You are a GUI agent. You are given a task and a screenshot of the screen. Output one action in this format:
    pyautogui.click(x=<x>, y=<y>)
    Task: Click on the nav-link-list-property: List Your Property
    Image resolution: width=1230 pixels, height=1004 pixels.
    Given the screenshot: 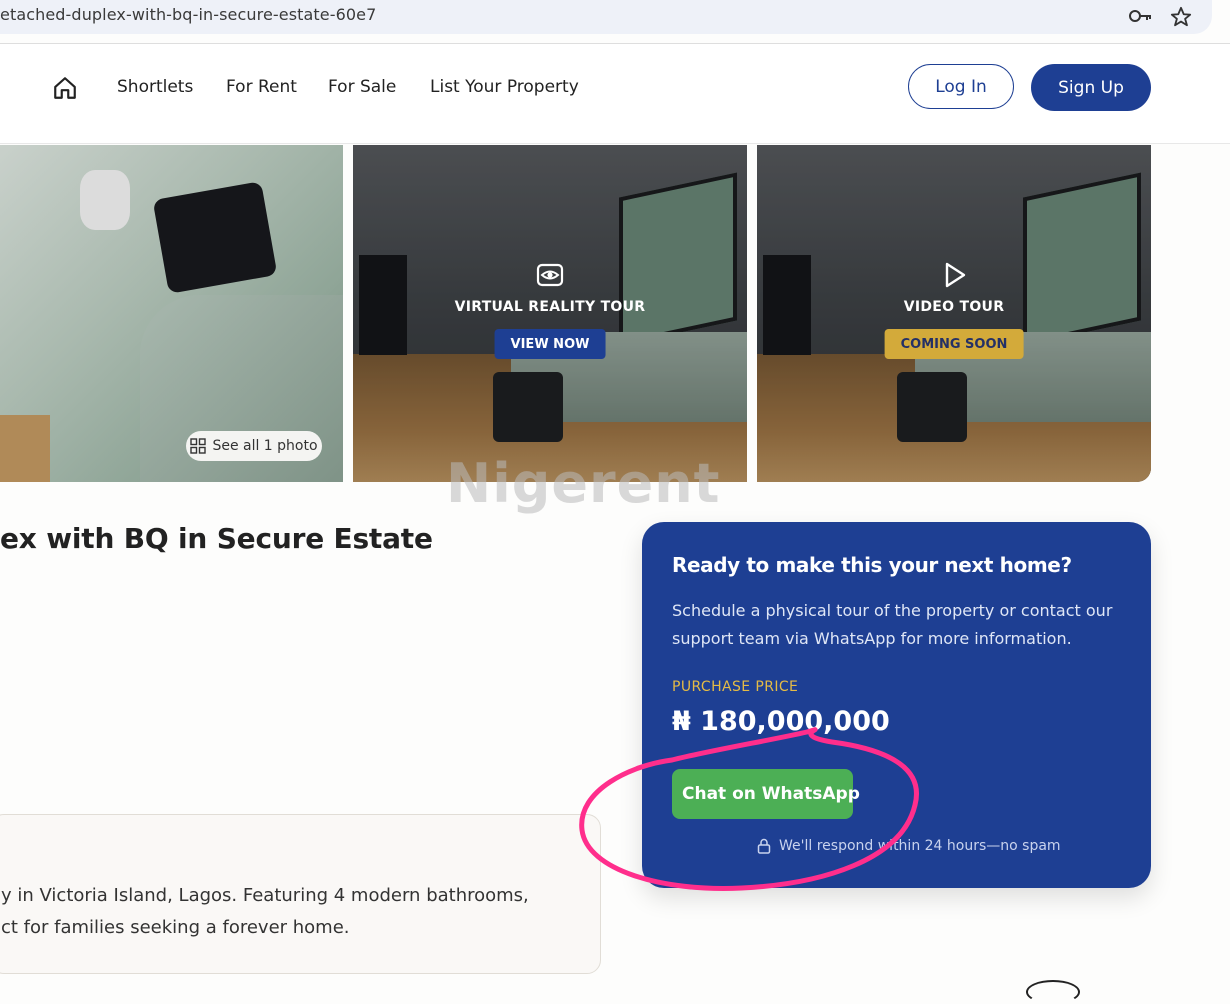 What is the action you would take?
    pyautogui.click(x=504, y=87)
    